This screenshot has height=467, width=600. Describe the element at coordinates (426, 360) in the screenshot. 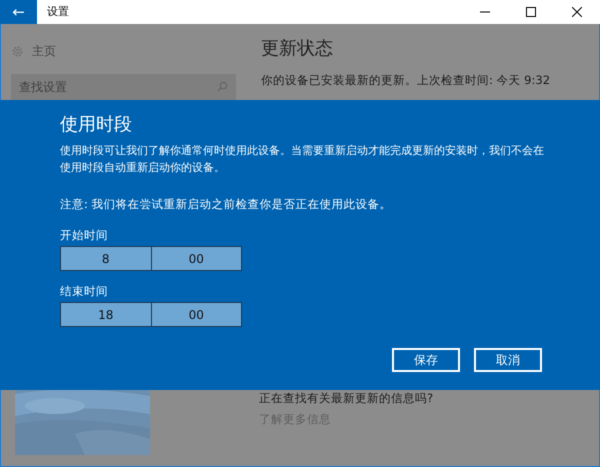

I see `save-button: 保存` at that location.